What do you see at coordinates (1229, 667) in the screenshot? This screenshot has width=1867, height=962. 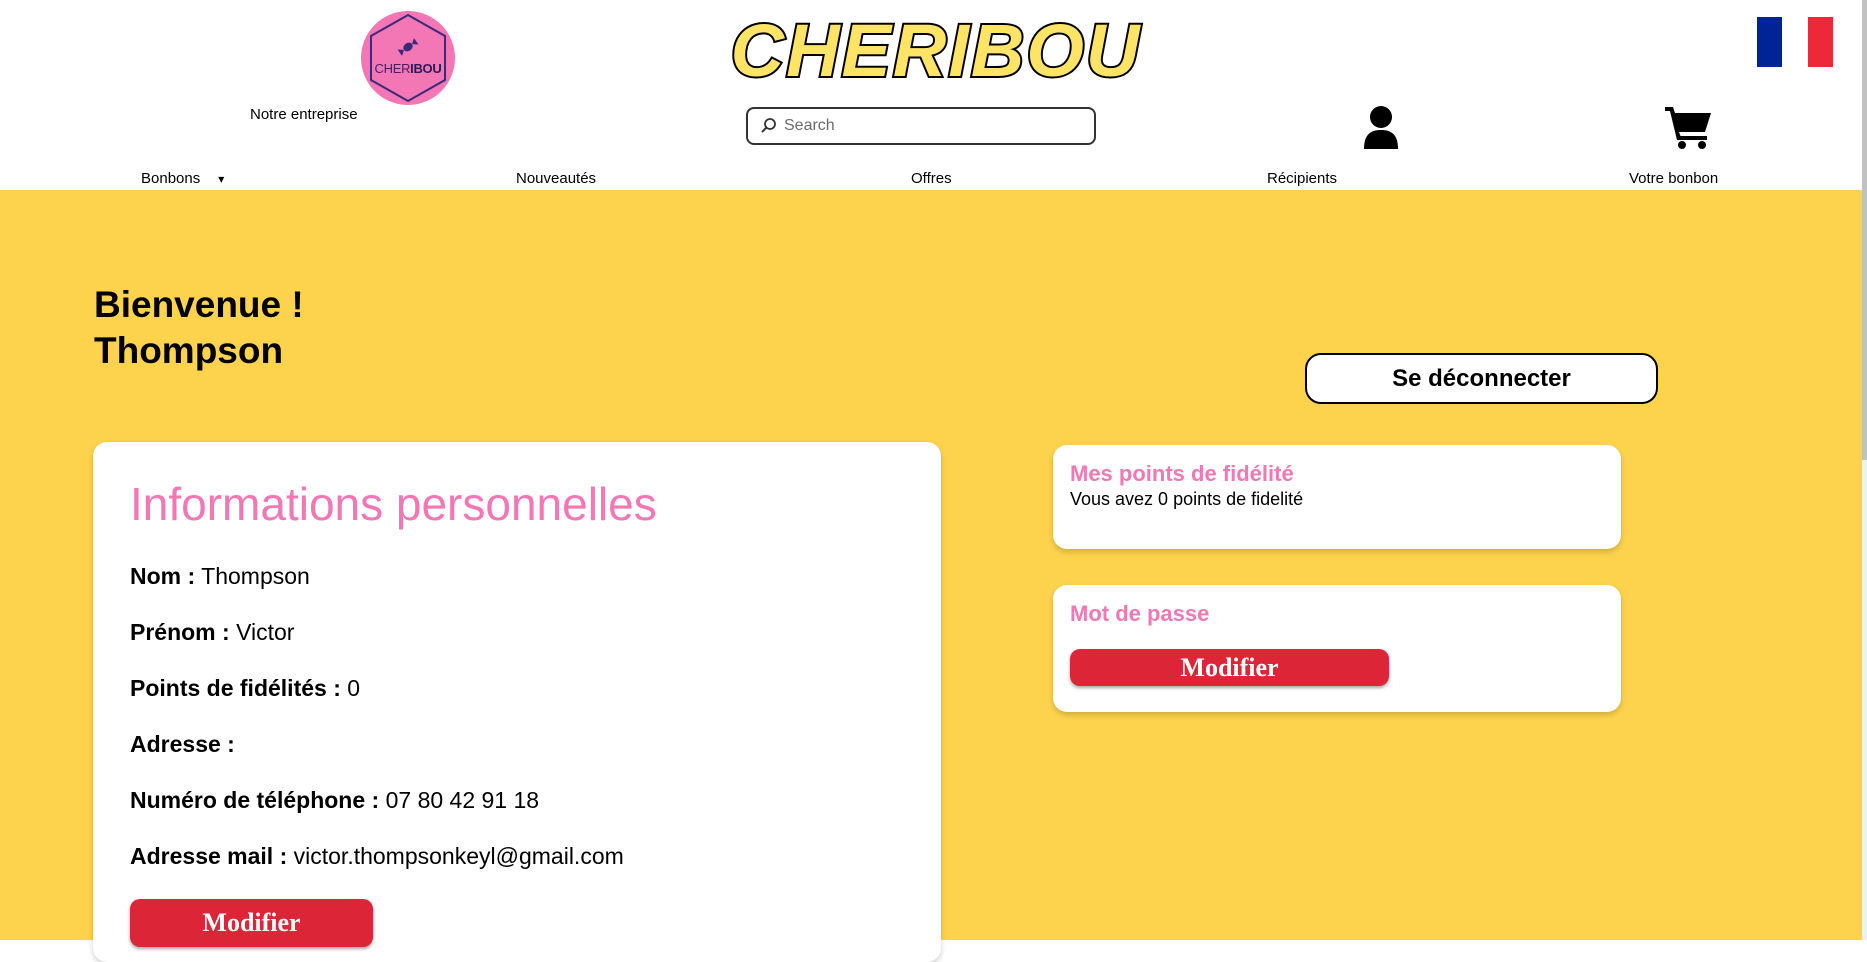 I see `edit-password-button: Modifier` at bounding box center [1229, 667].